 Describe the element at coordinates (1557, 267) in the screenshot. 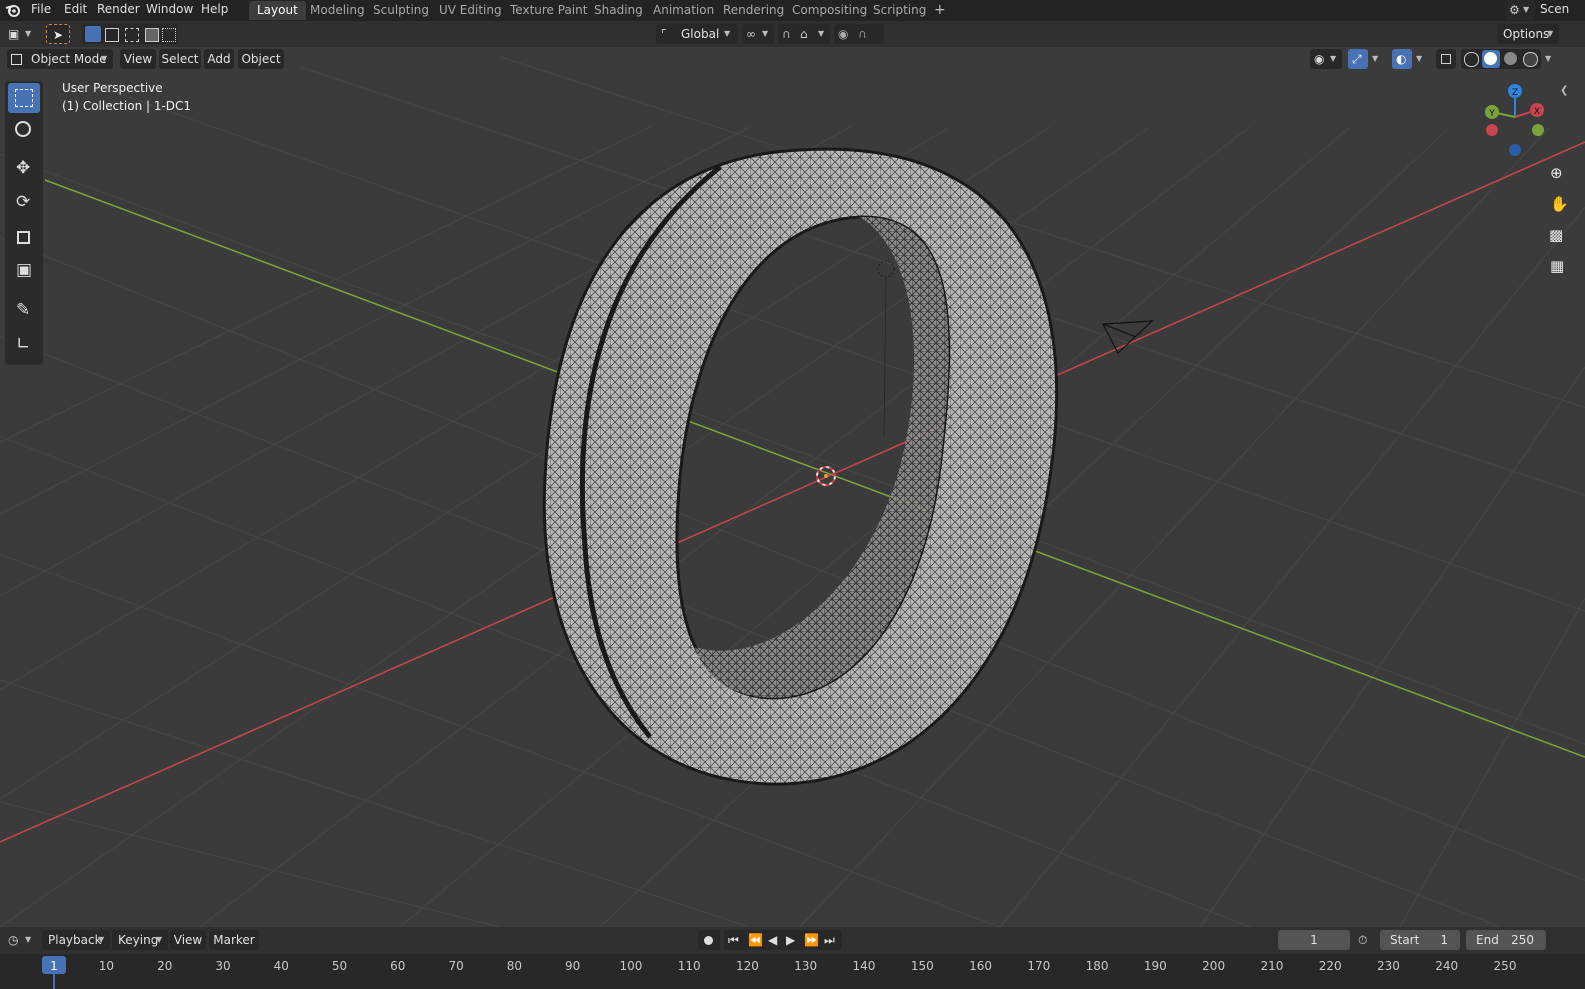

I see `toggle-perspective-button: ▦` at that location.